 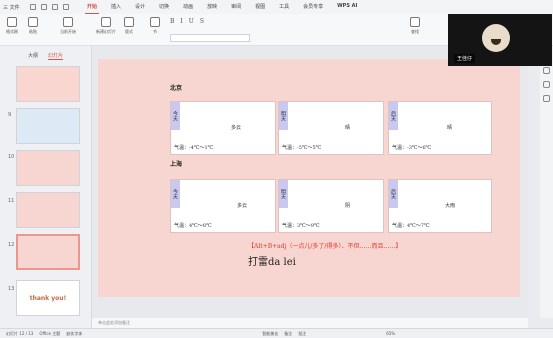 What do you see at coordinates (325, 246) in the screenshot?
I see `usage-hint: 【Alt+B+adj（一点儿/多了/得多）、不但……而且……】` at bounding box center [325, 246].